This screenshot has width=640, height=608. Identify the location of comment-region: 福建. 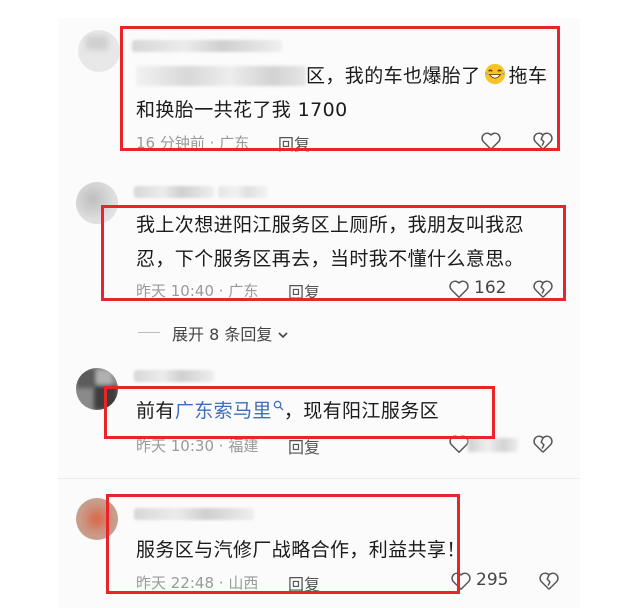
(243, 446).